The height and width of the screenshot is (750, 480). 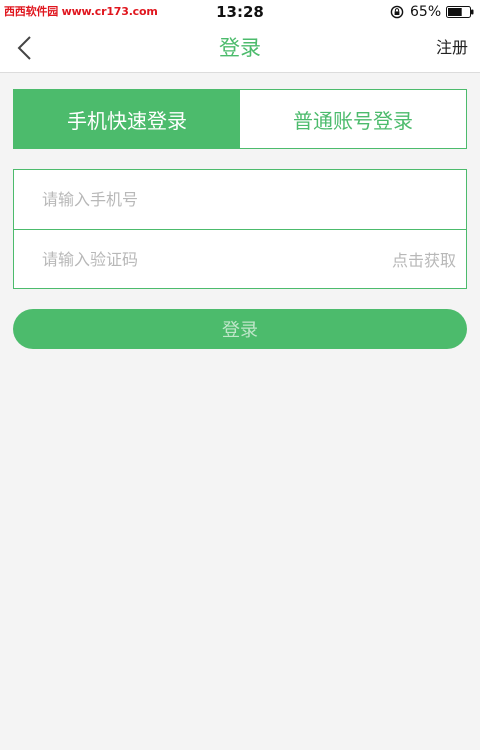 I want to click on battery-icon, so click(x=460, y=12).